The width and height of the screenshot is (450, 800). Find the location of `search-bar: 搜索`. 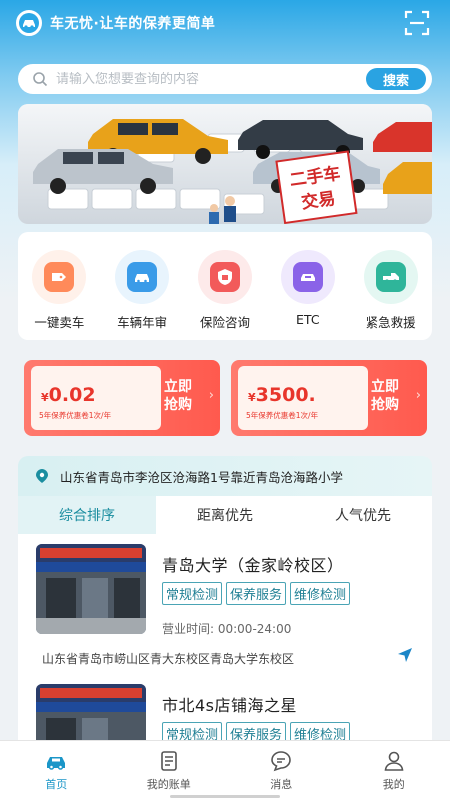

search-bar: 搜索 is located at coordinates (225, 79).